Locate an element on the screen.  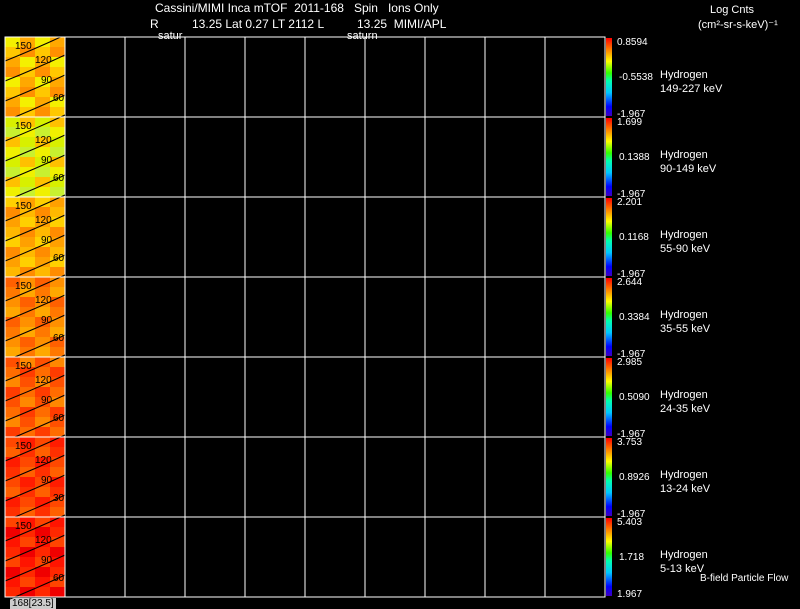
colorbar-max-label: 3.753 is located at coordinates (629, 442).